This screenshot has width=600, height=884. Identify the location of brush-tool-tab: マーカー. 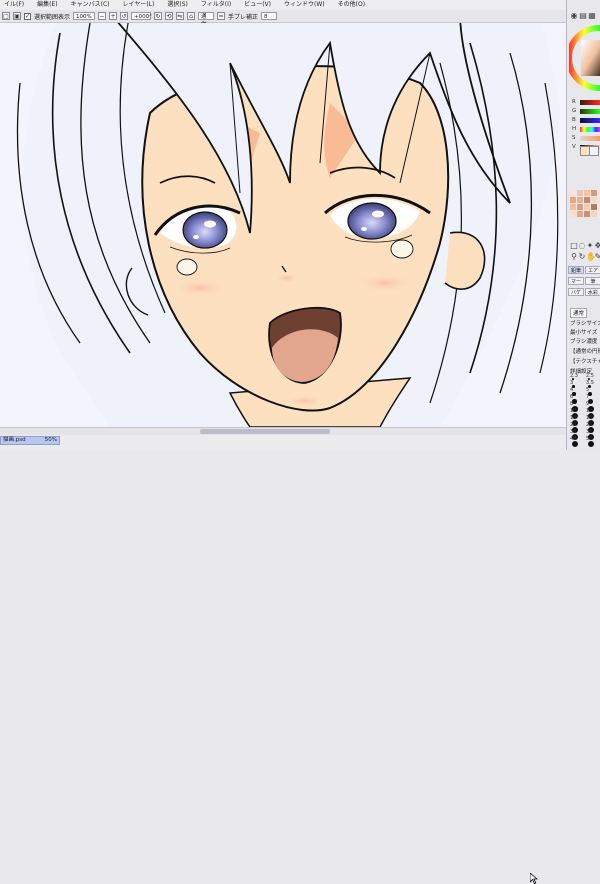
(576, 281).